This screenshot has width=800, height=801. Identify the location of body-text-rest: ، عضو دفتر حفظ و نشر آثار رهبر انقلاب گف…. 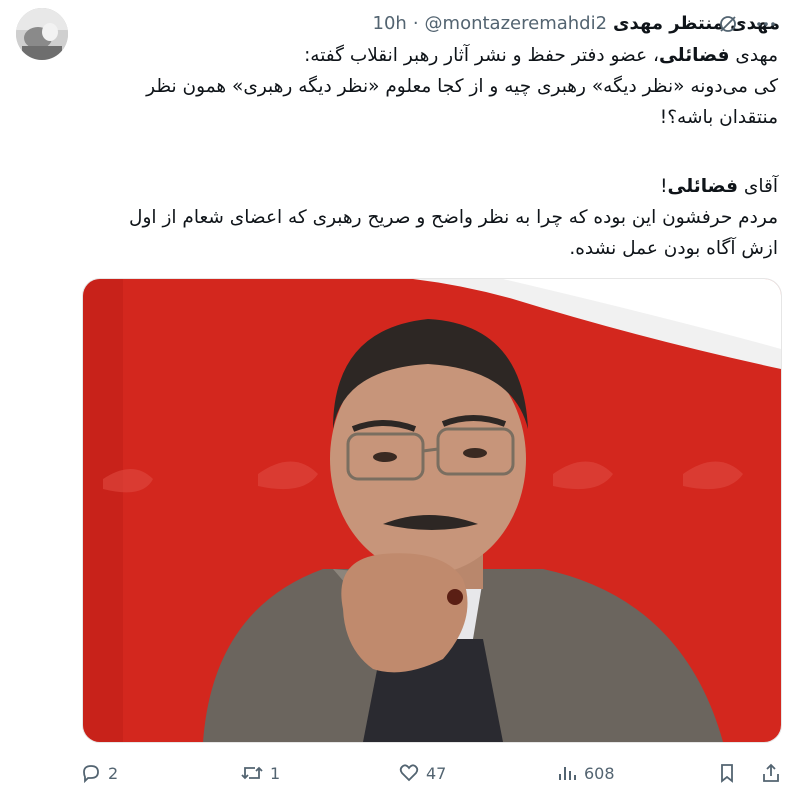
(481, 55).